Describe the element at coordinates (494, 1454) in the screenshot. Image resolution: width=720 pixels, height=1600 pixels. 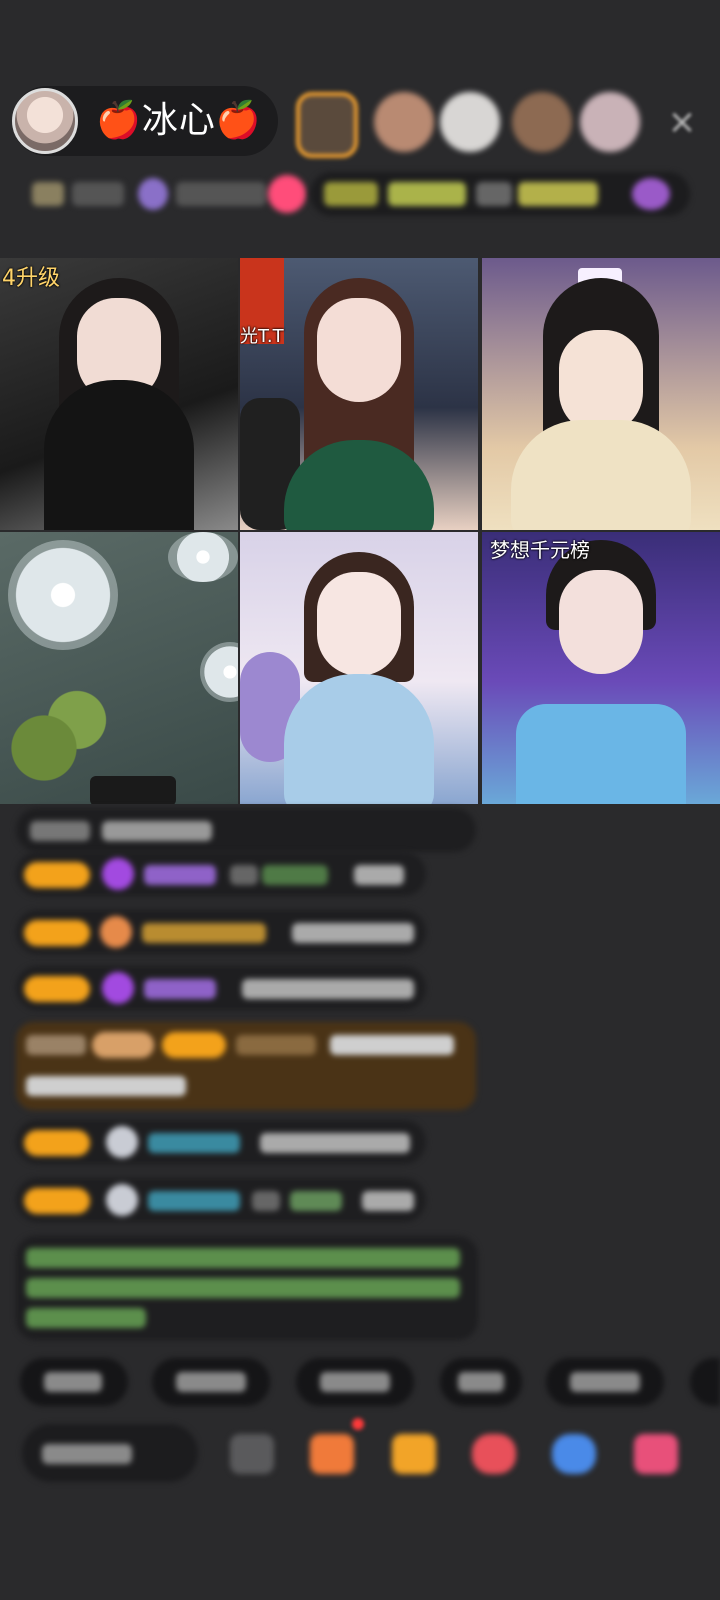
I see `game-icon` at that location.